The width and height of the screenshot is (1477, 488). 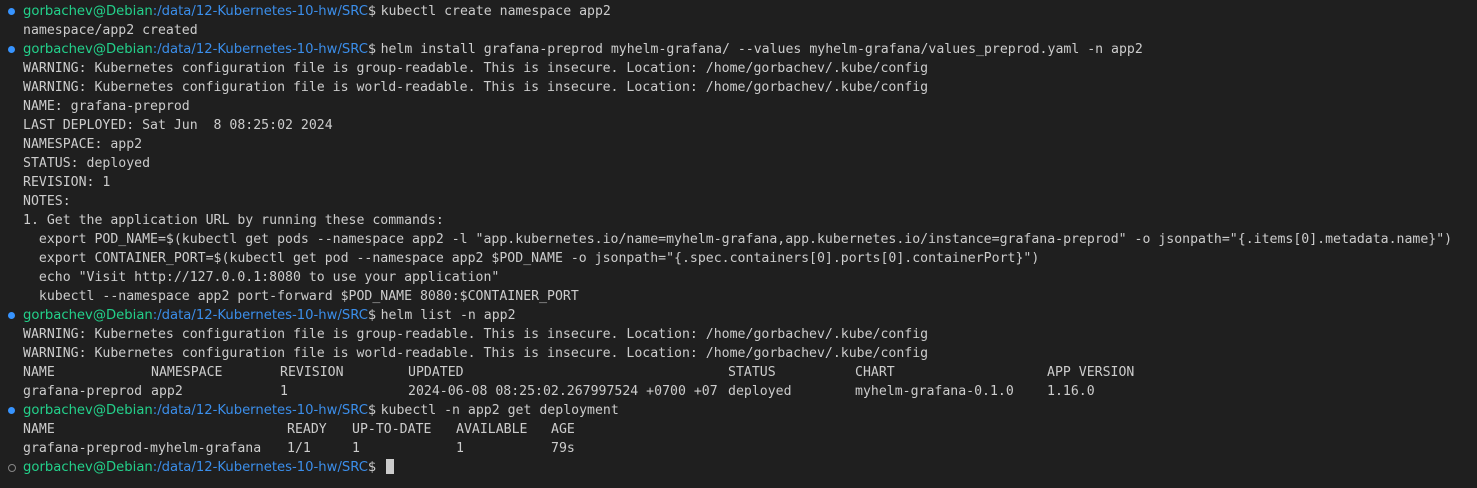 I want to click on table-cell: app2, so click(x=167, y=391).